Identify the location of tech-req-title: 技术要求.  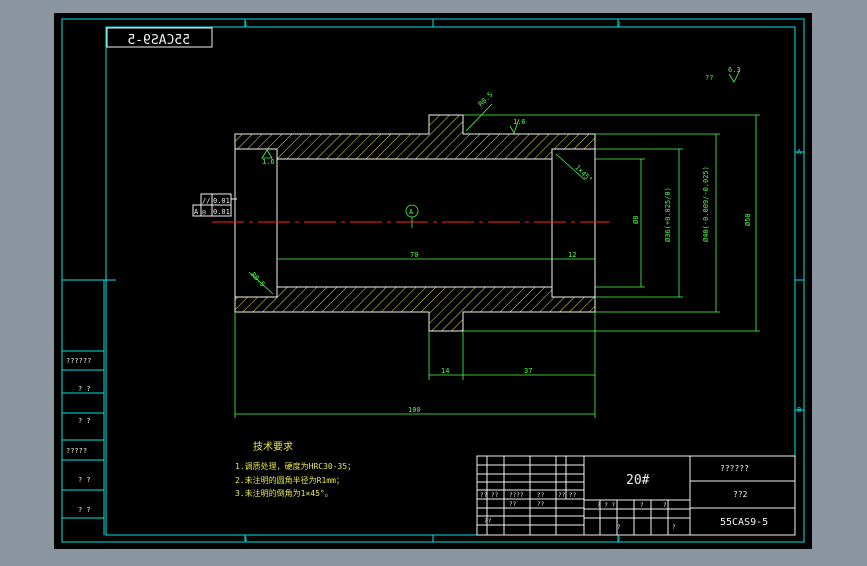
(273, 446).